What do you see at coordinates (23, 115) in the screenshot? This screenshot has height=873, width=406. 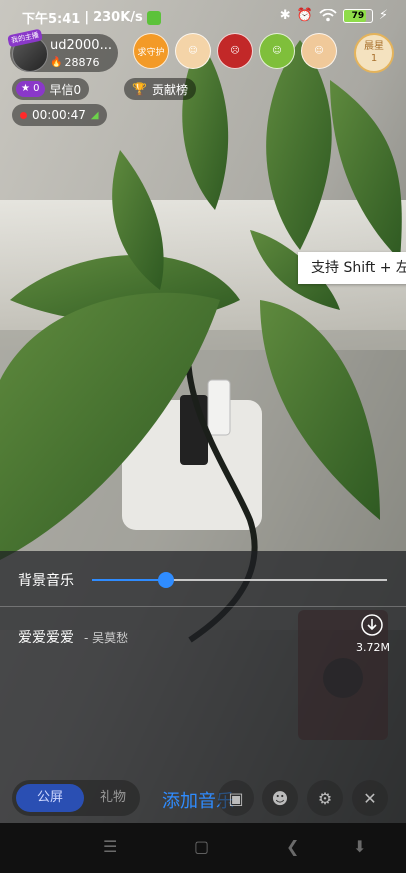 I see `record-dot-icon` at bounding box center [23, 115].